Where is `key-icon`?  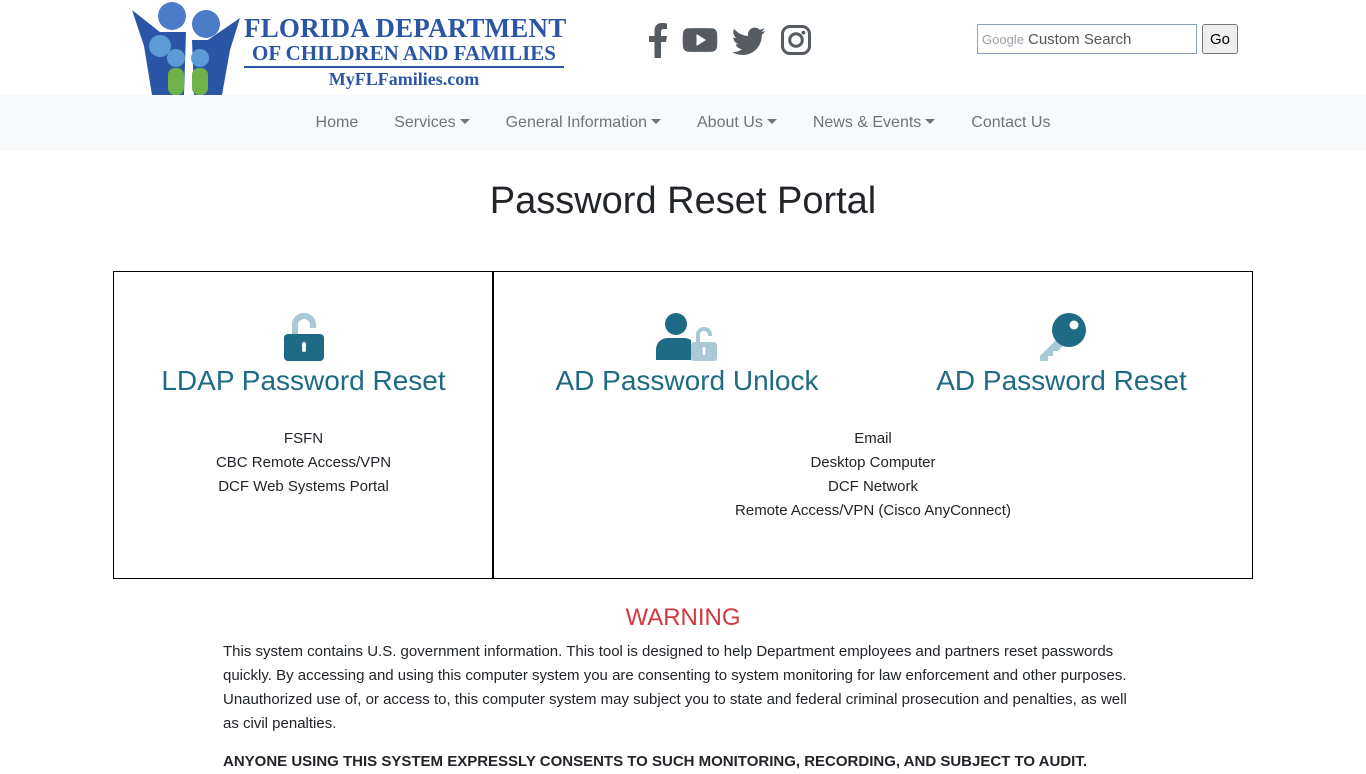
key-icon is located at coordinates (1062, 337).